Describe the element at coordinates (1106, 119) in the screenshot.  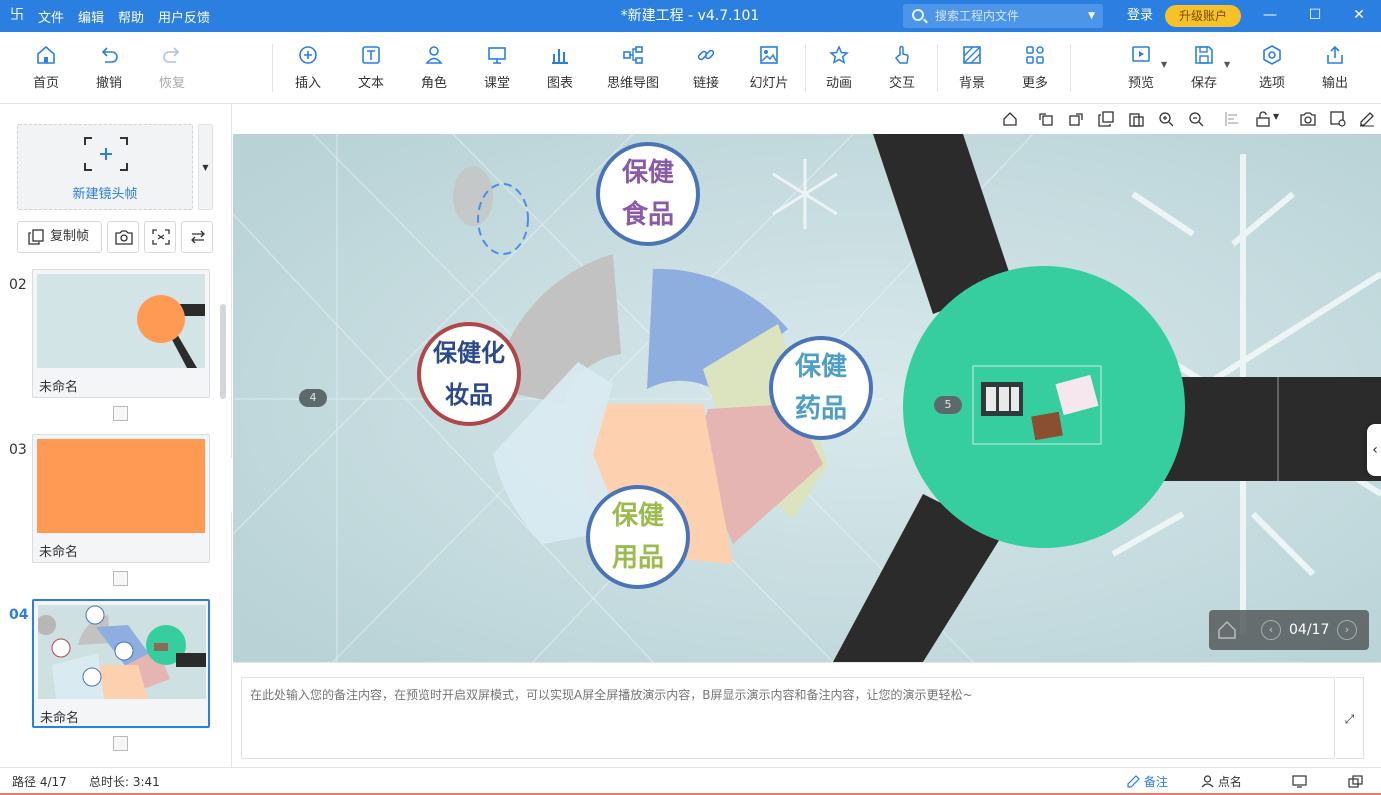
I see `duplicate-icon` at that location.